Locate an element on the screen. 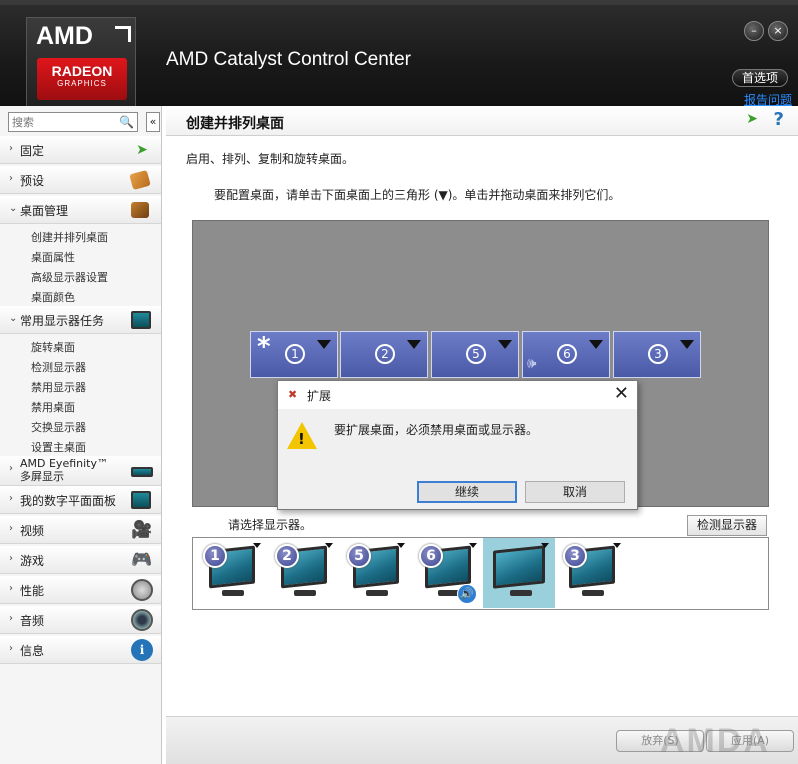 Image resolution: width=798 pixels, height=764 pixels. search-input is located at coordinates (63, 122).